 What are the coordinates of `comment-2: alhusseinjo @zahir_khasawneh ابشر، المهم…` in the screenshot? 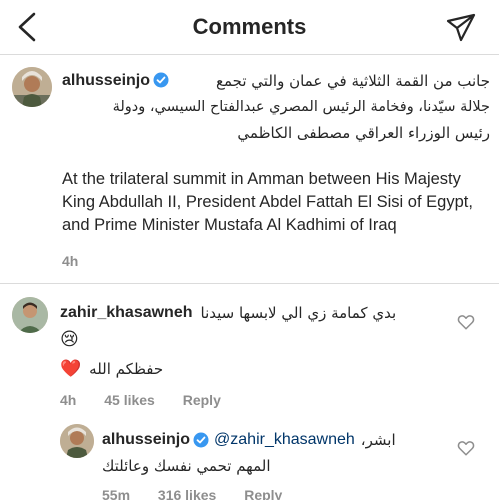 It's located at (274, 463).